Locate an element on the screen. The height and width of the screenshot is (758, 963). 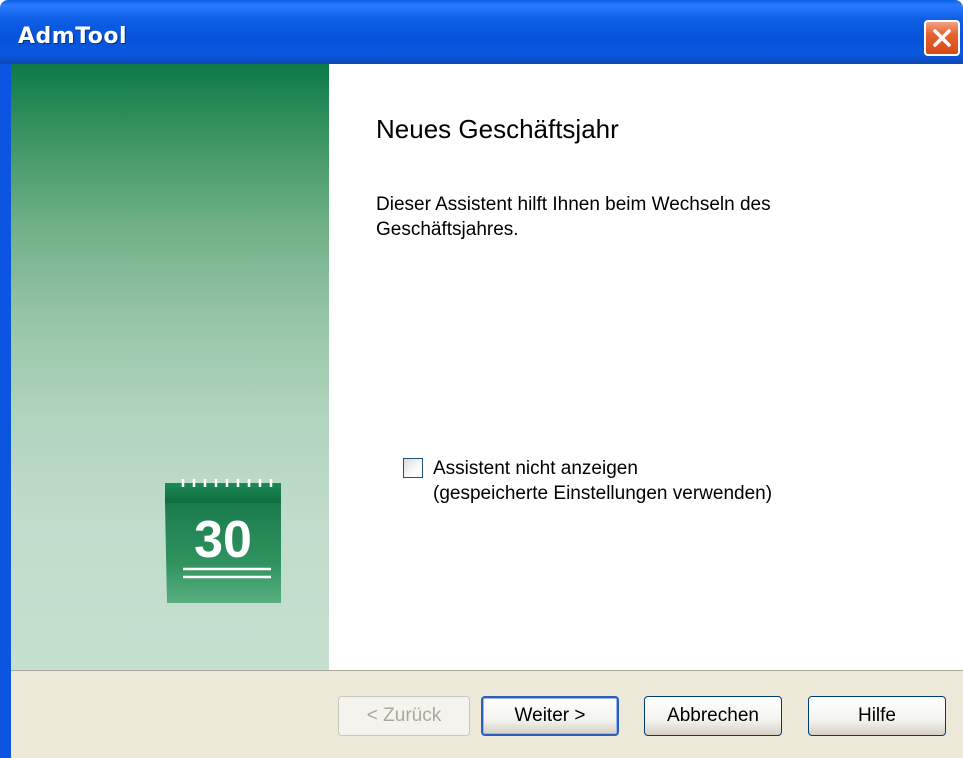
calendar-day-number: 30 is located at coordinates (223, 540).